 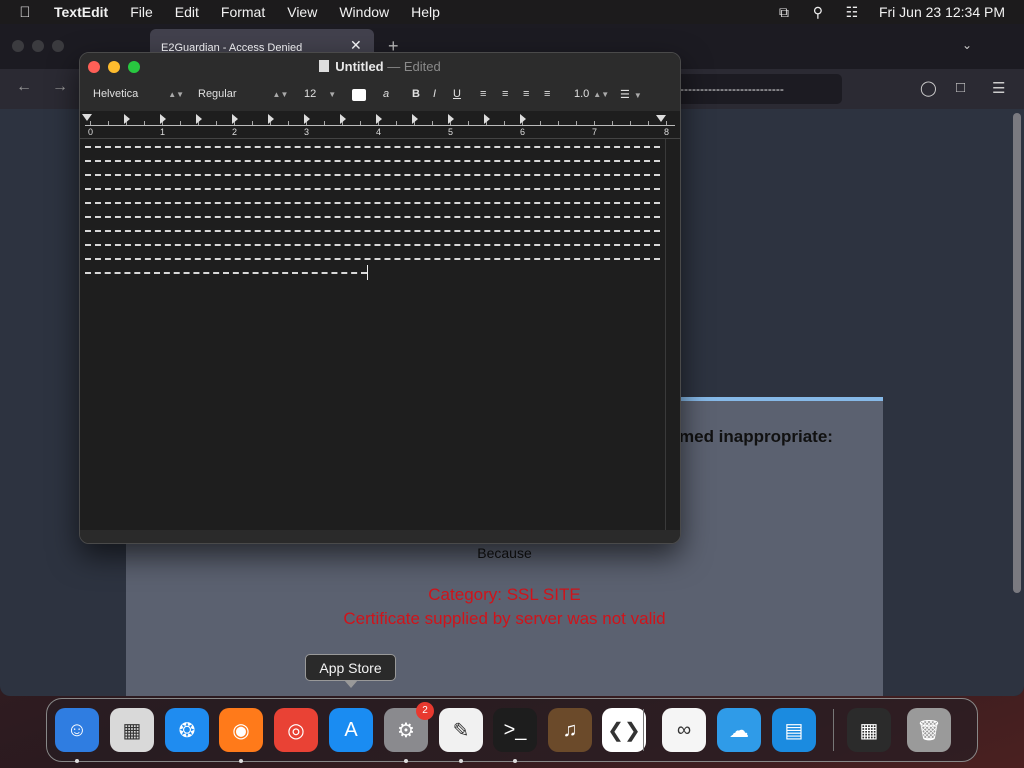 I want to click on gear-icon: ⚙, so click(x=406, y=730).